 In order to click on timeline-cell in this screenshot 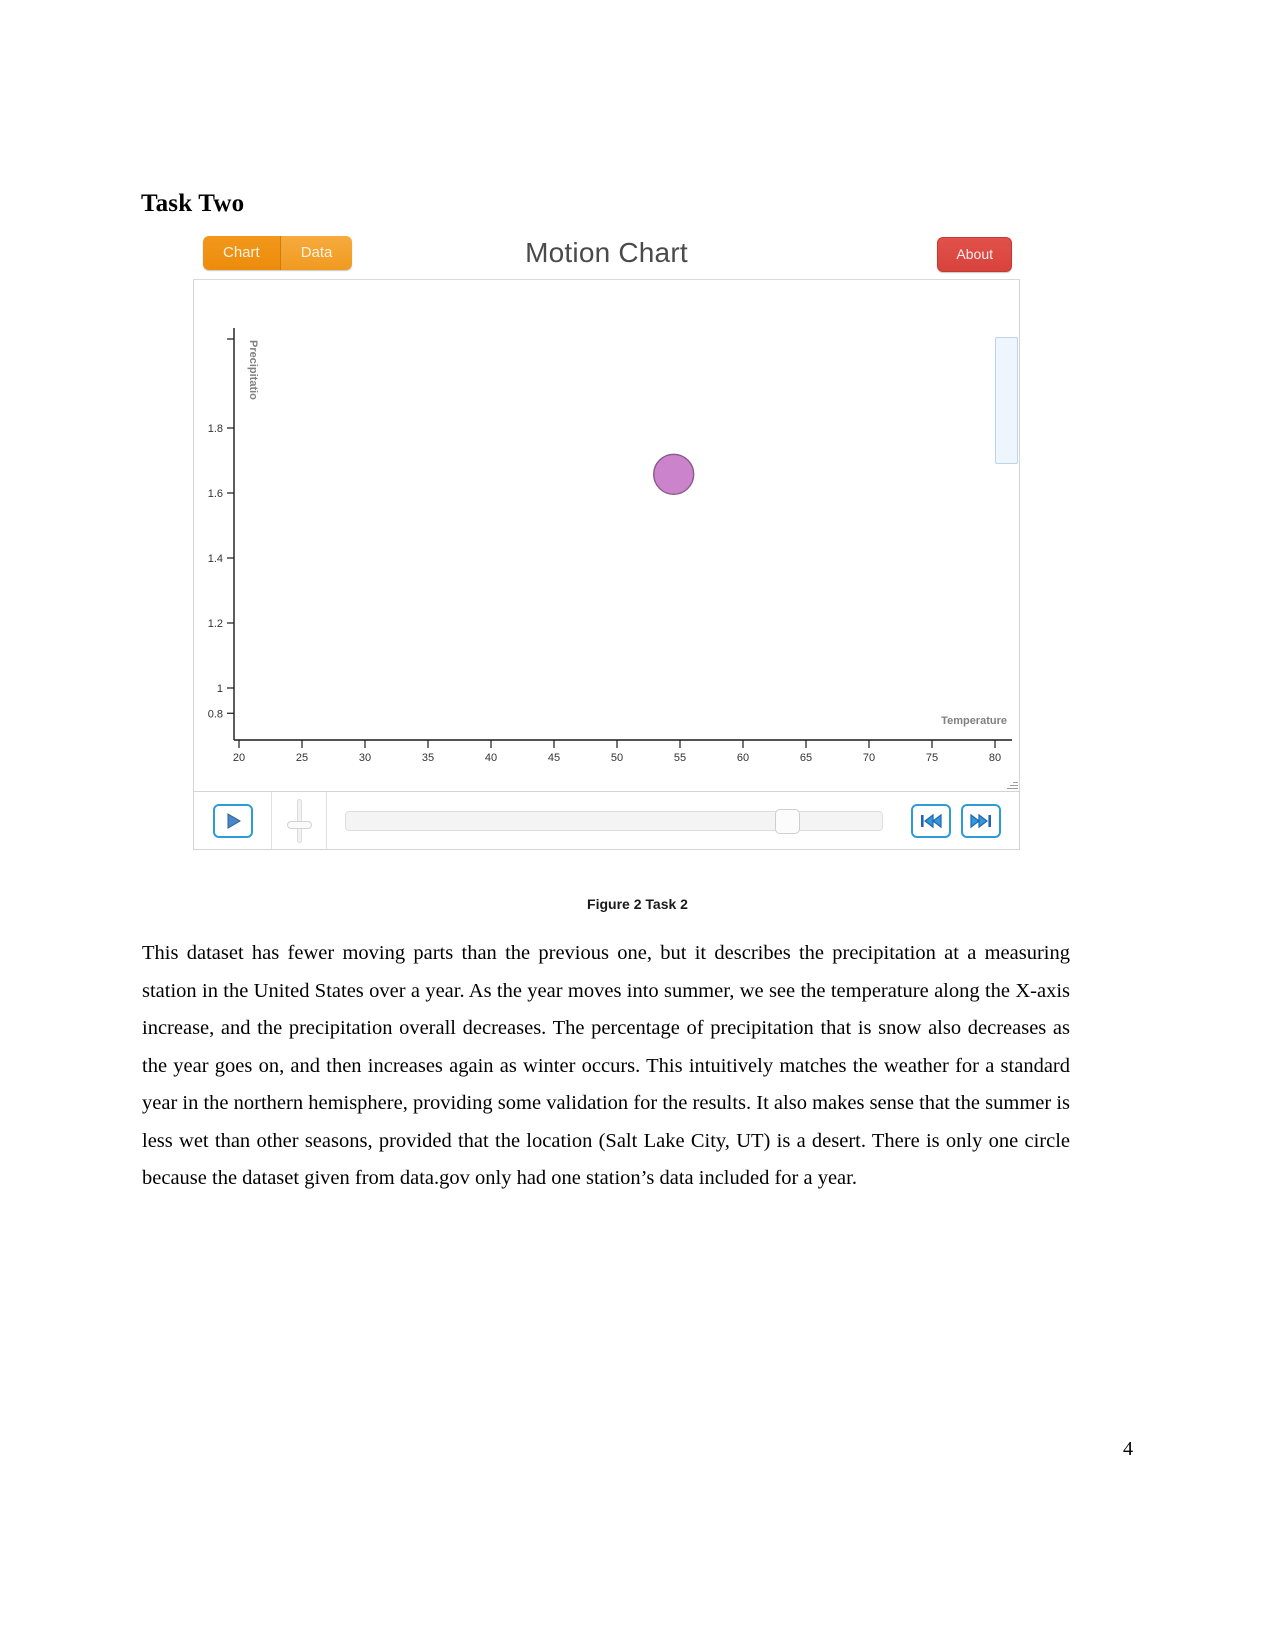, I will do `click(615, 820)`.